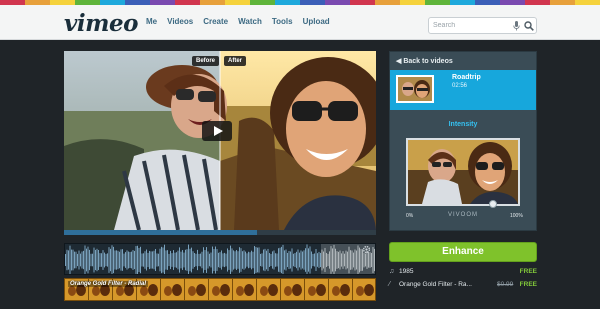  I want to click on filter-track: Orange Gold Filter - Radial, so click(220, 289).